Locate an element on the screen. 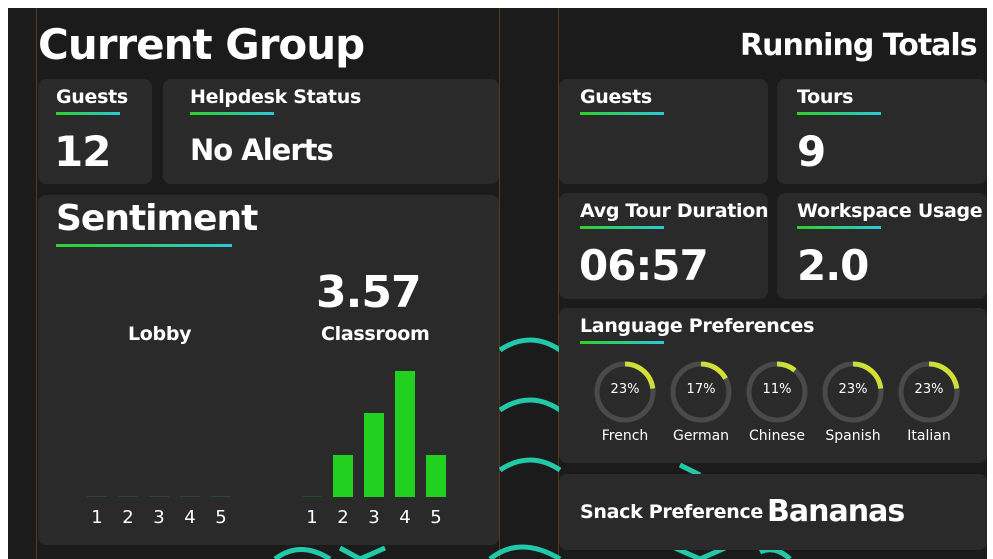  chart-0-tick-1: 1 is located at coordinates (96, 517).